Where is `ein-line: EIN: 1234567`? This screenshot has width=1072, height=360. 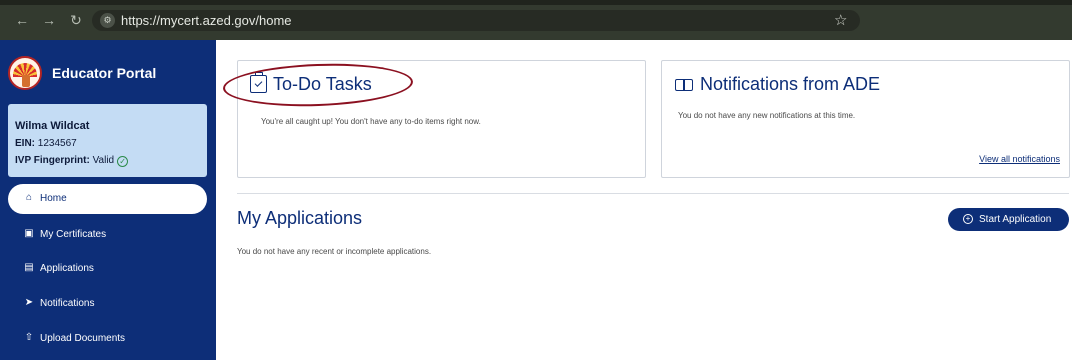
ein-line: EIN: 1234567 is located at coordinates (46, 143).